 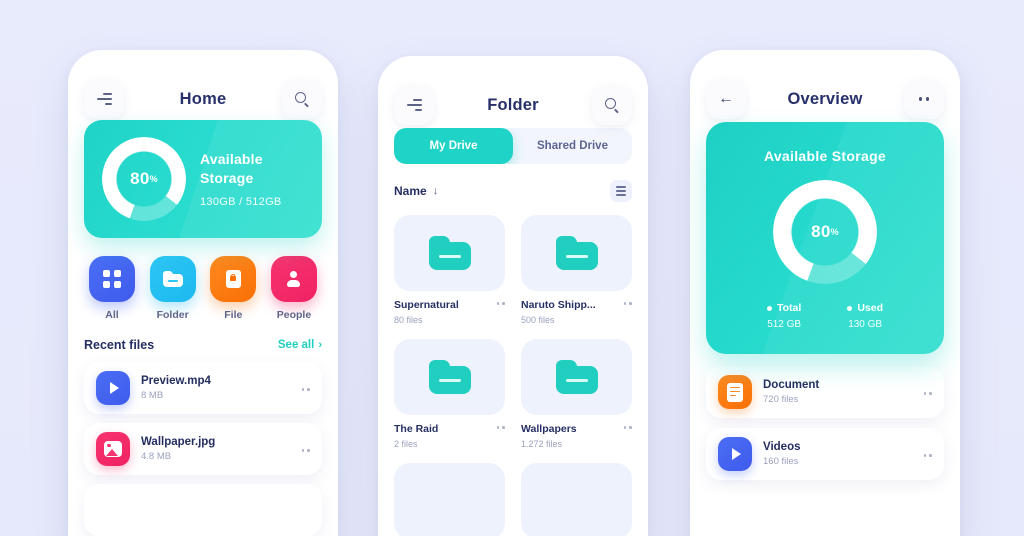 What do you see at coordinates (784, 324) in the screenshot?
I see `legend-value: 512 GB` at bounding box center [784, 324].